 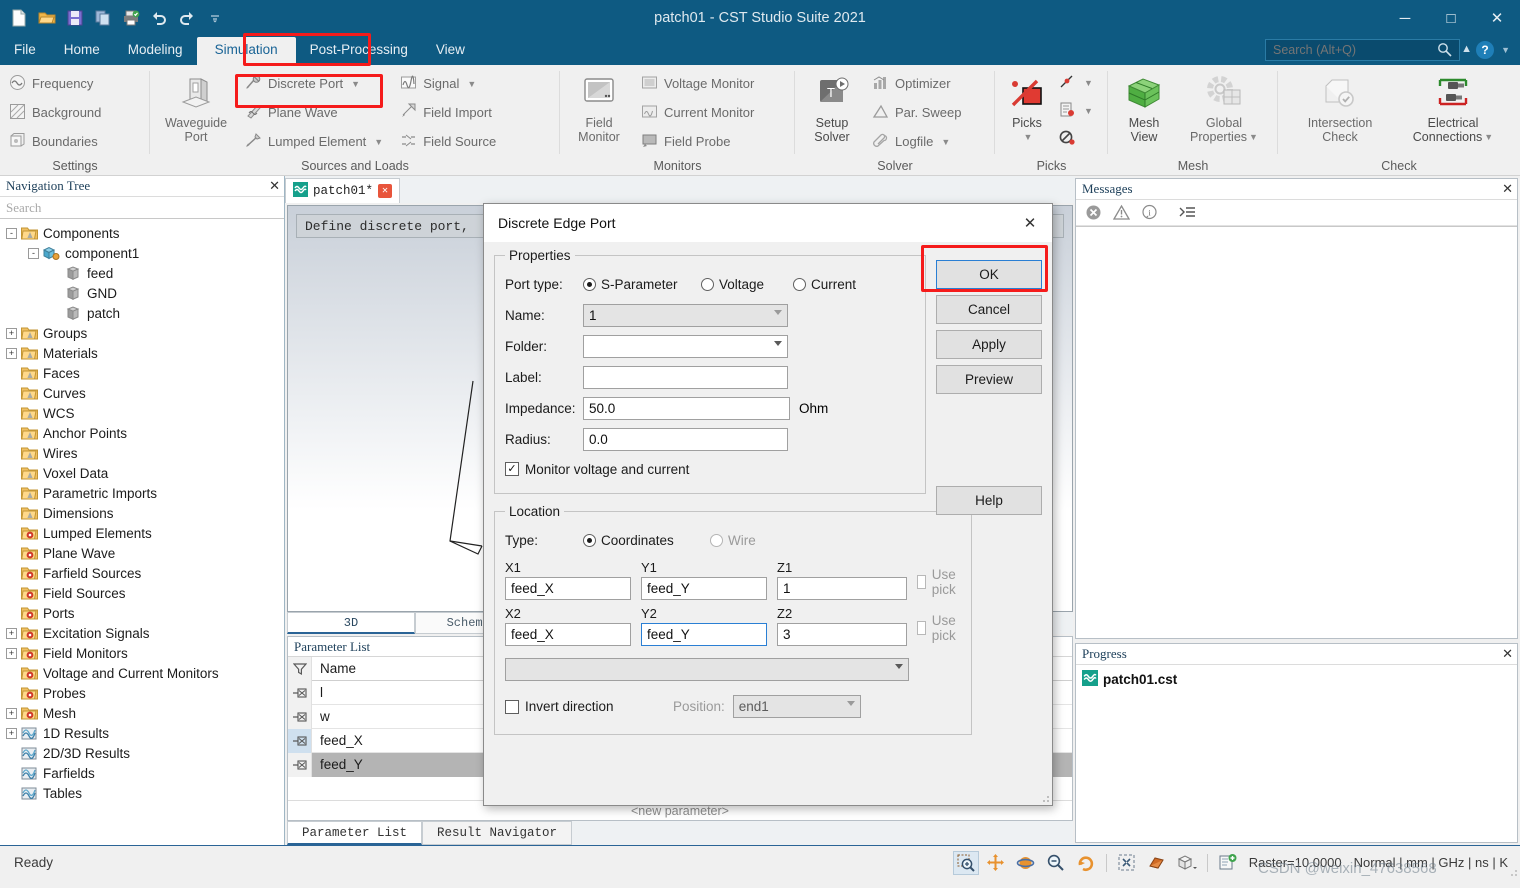 I want to click on search-icon, so click(x=1444, y=51).